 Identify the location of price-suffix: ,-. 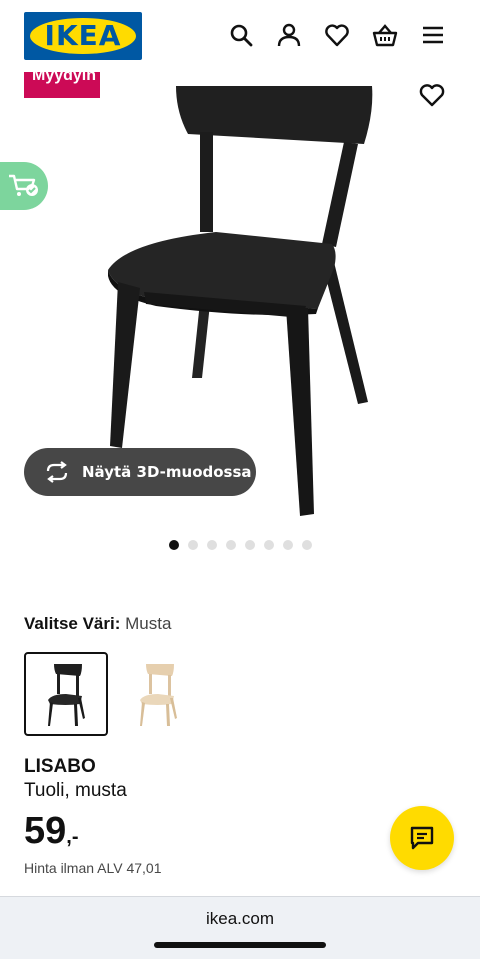
(72, 837).